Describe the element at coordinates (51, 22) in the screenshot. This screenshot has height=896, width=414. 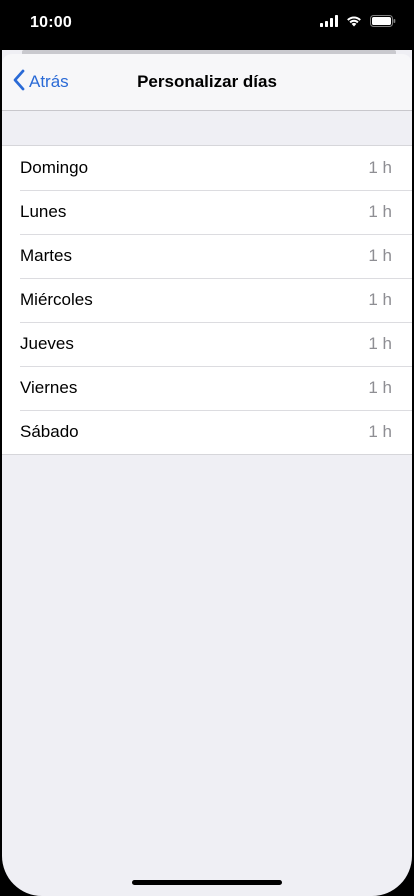
I see `status-time: 10:00` at that location.